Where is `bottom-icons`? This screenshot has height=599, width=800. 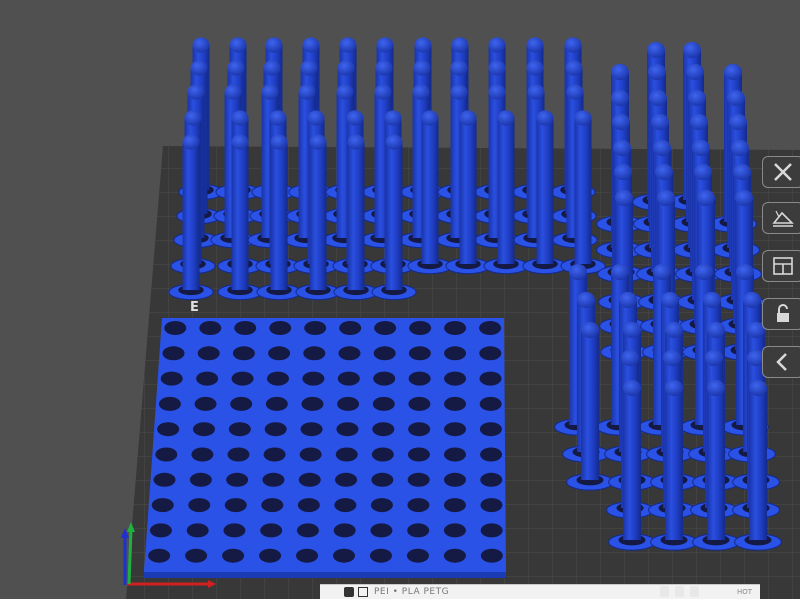 bottom-icons is located at coordinates (679, 591).